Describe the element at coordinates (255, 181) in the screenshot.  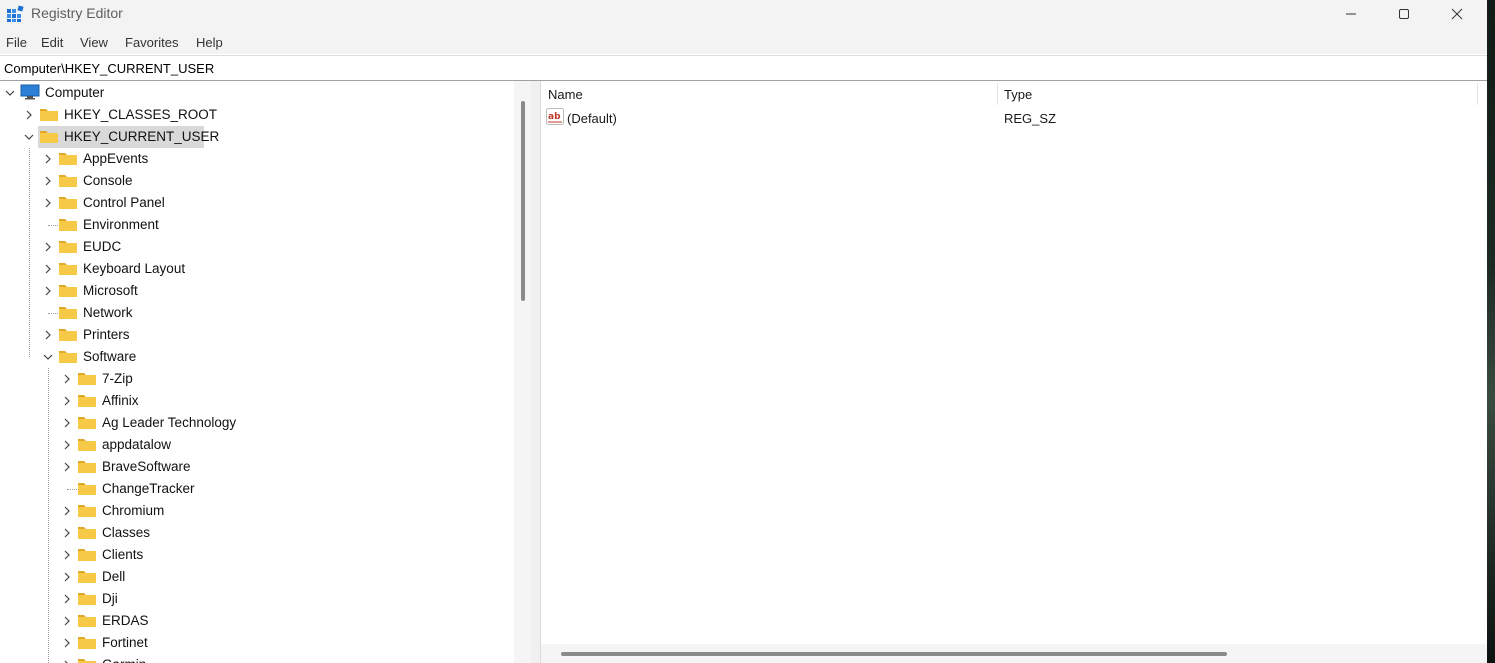
I see `tree-item-console: Console` at that location.